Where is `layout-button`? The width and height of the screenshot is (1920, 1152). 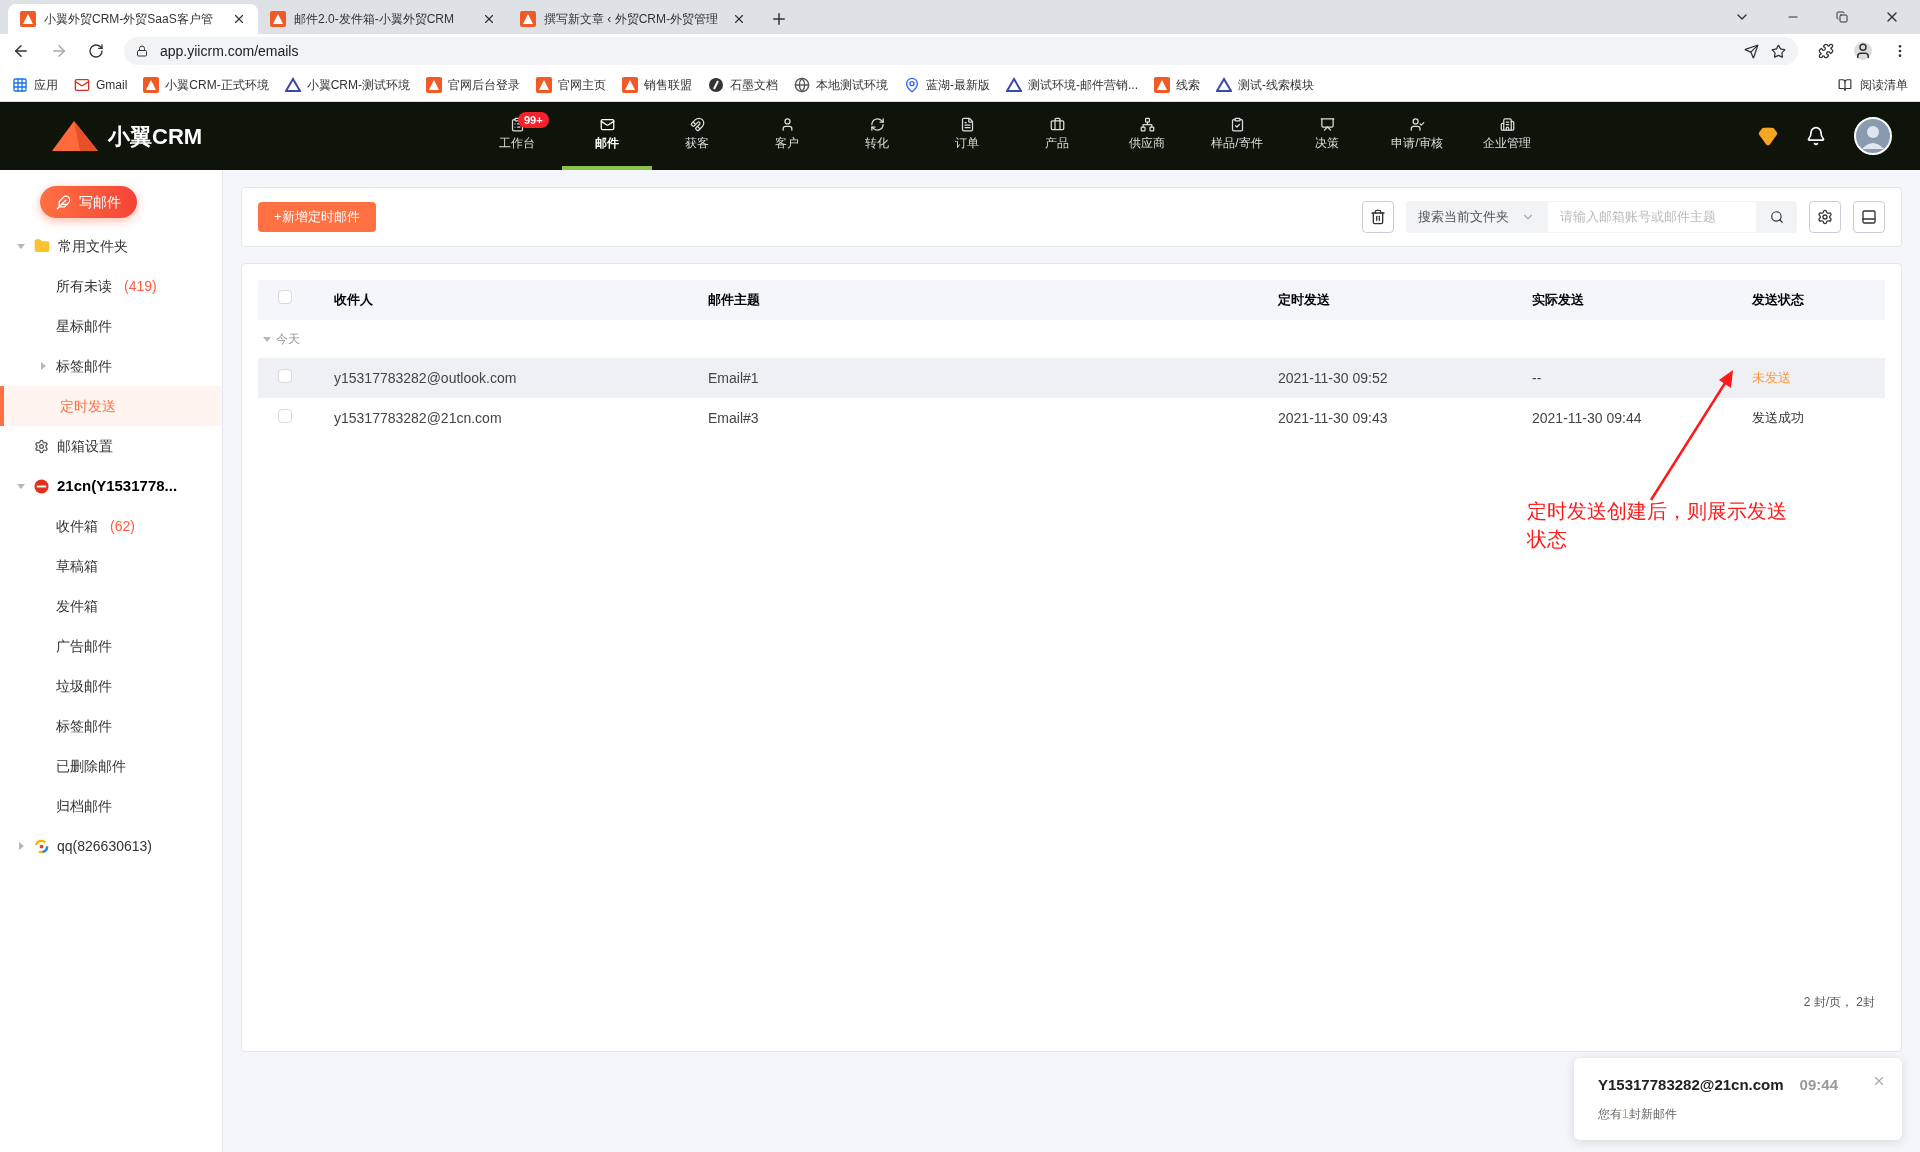 layout-button is located at coordinates (1869, 217).